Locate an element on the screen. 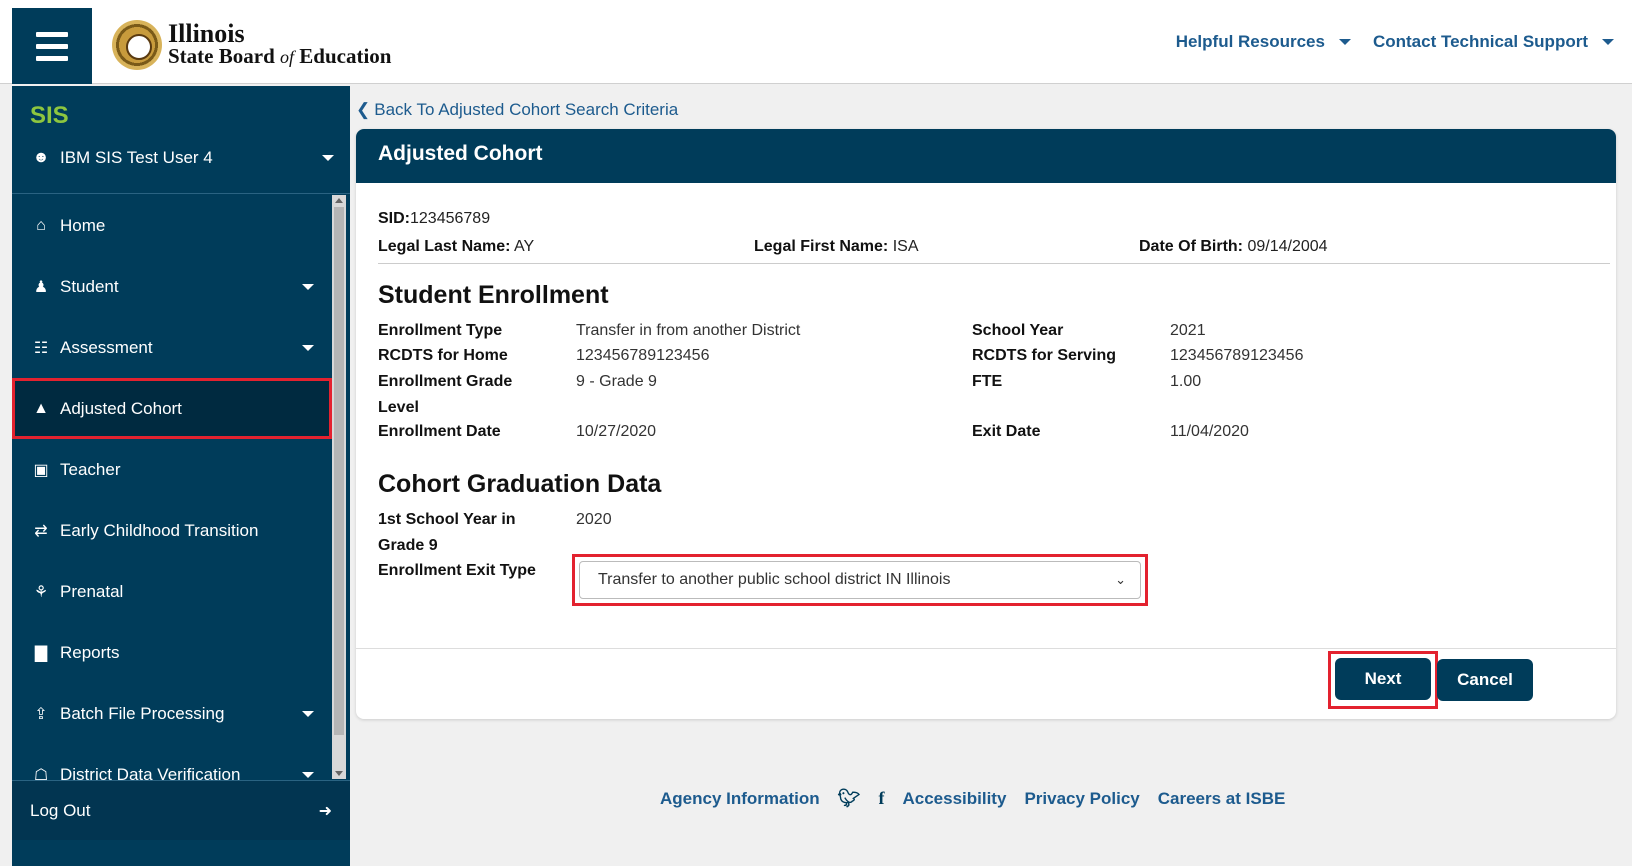  back-link-label: Back To Adjusted Cohort Search Criteria is located at coordinates (526, 109).